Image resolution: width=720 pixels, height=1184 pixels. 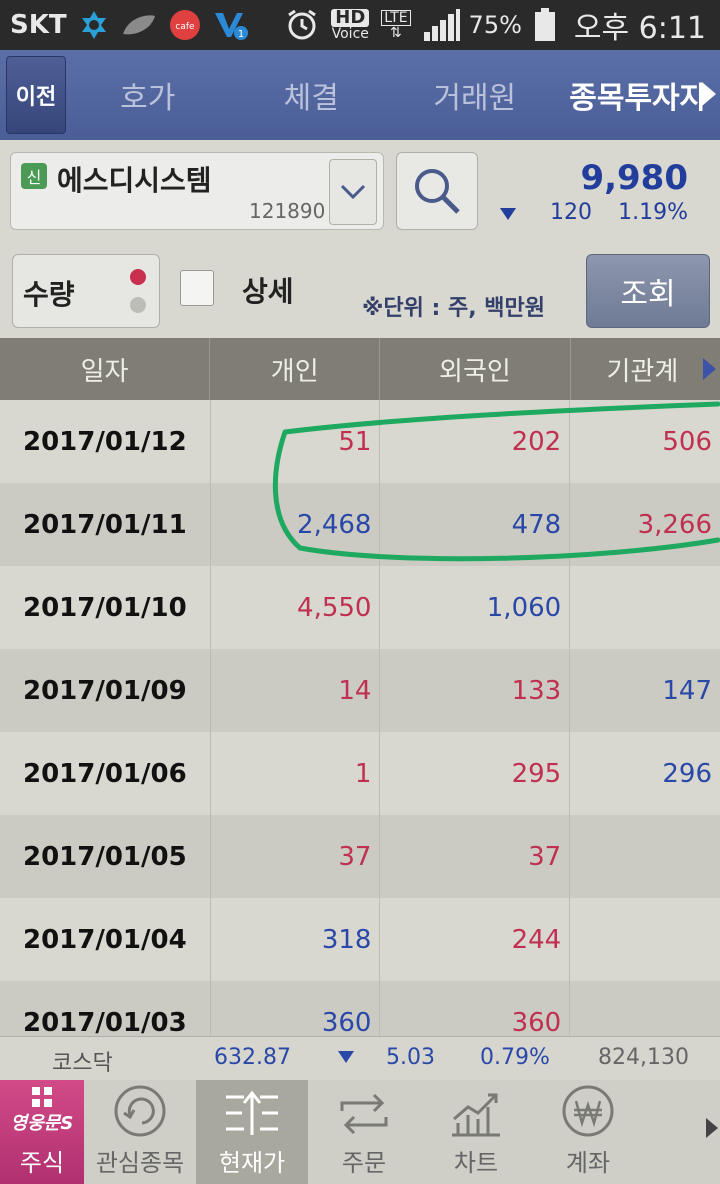 What do you see at coordinates (105, 773) in the screenshot?
I see `cell-date: 2017/01/06` at bounding box center [105, 773].